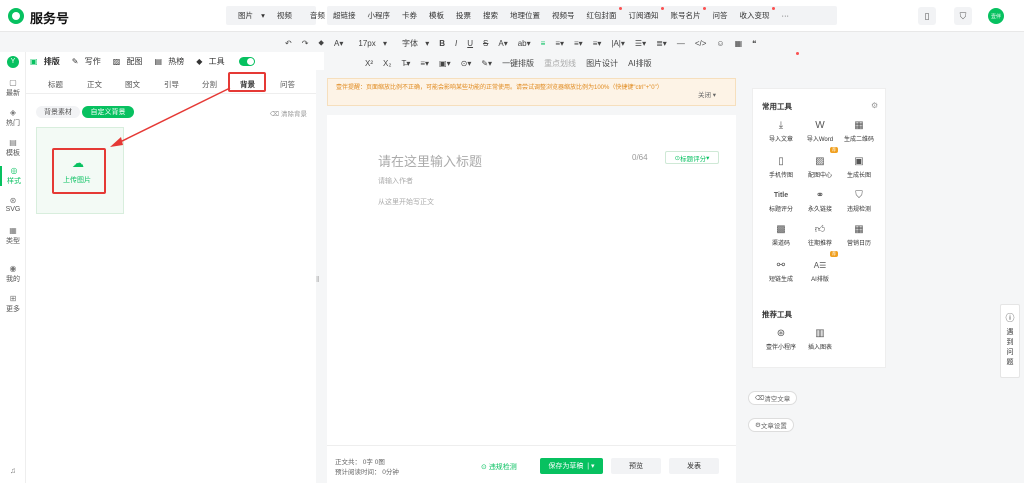 This screenshot has height=483, width=1024. Describe the element at coordinates (777, 314) in the screenshot. I see `recommend-tools-title: 推荐工具` at that location.